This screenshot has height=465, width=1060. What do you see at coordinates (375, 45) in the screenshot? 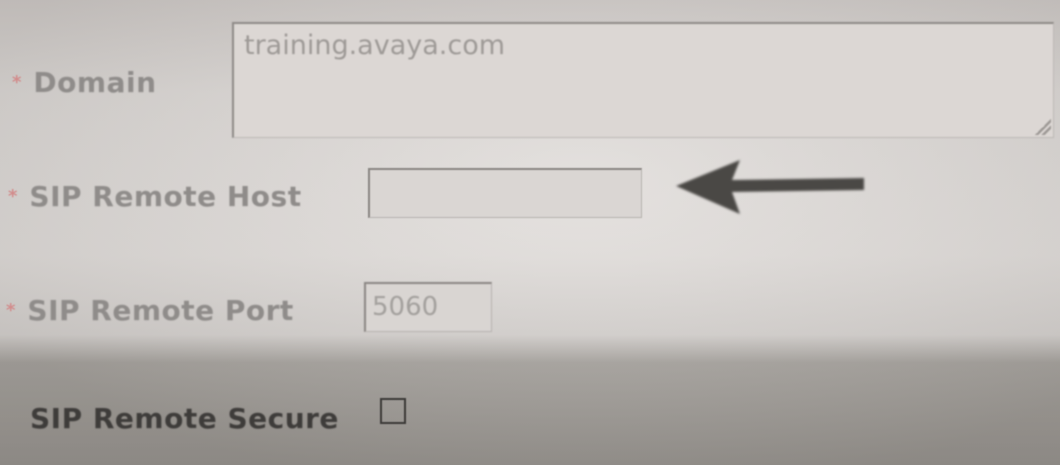
I see `domain-value: training.avaya.com` at bounding box center [375, 45].